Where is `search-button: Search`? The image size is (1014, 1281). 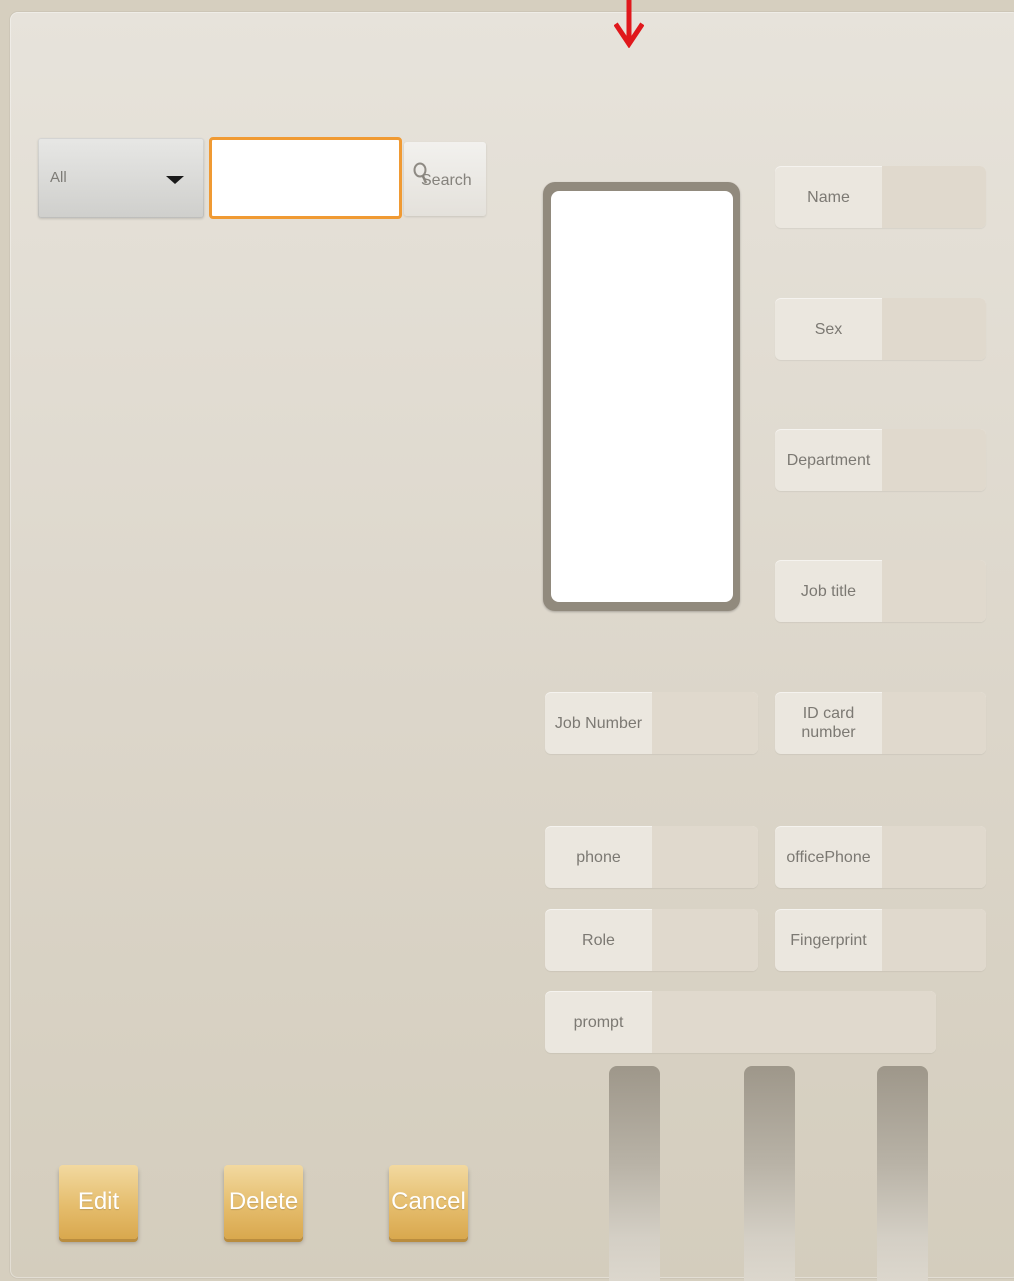 search-button: Search is located at coordinates (445, 179).